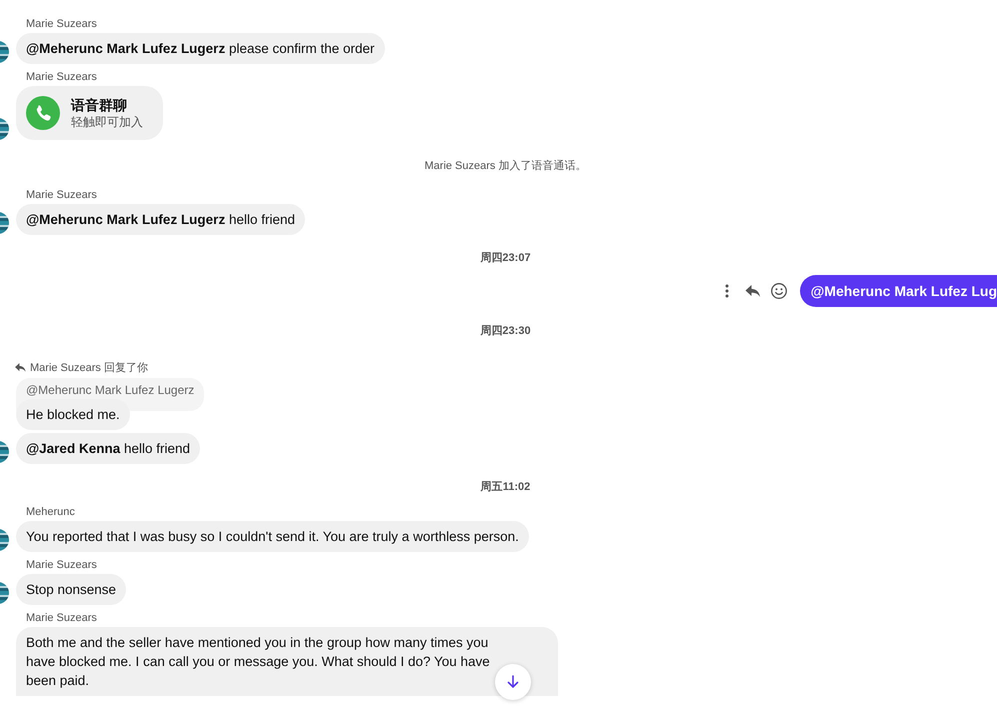 This screenshot has width=997, height=725. What do you see at coordinates (108, 448) in the screenshot?
I see `message-bubble: @Jared Kenna hello friend` at bounding box center [108, 448].